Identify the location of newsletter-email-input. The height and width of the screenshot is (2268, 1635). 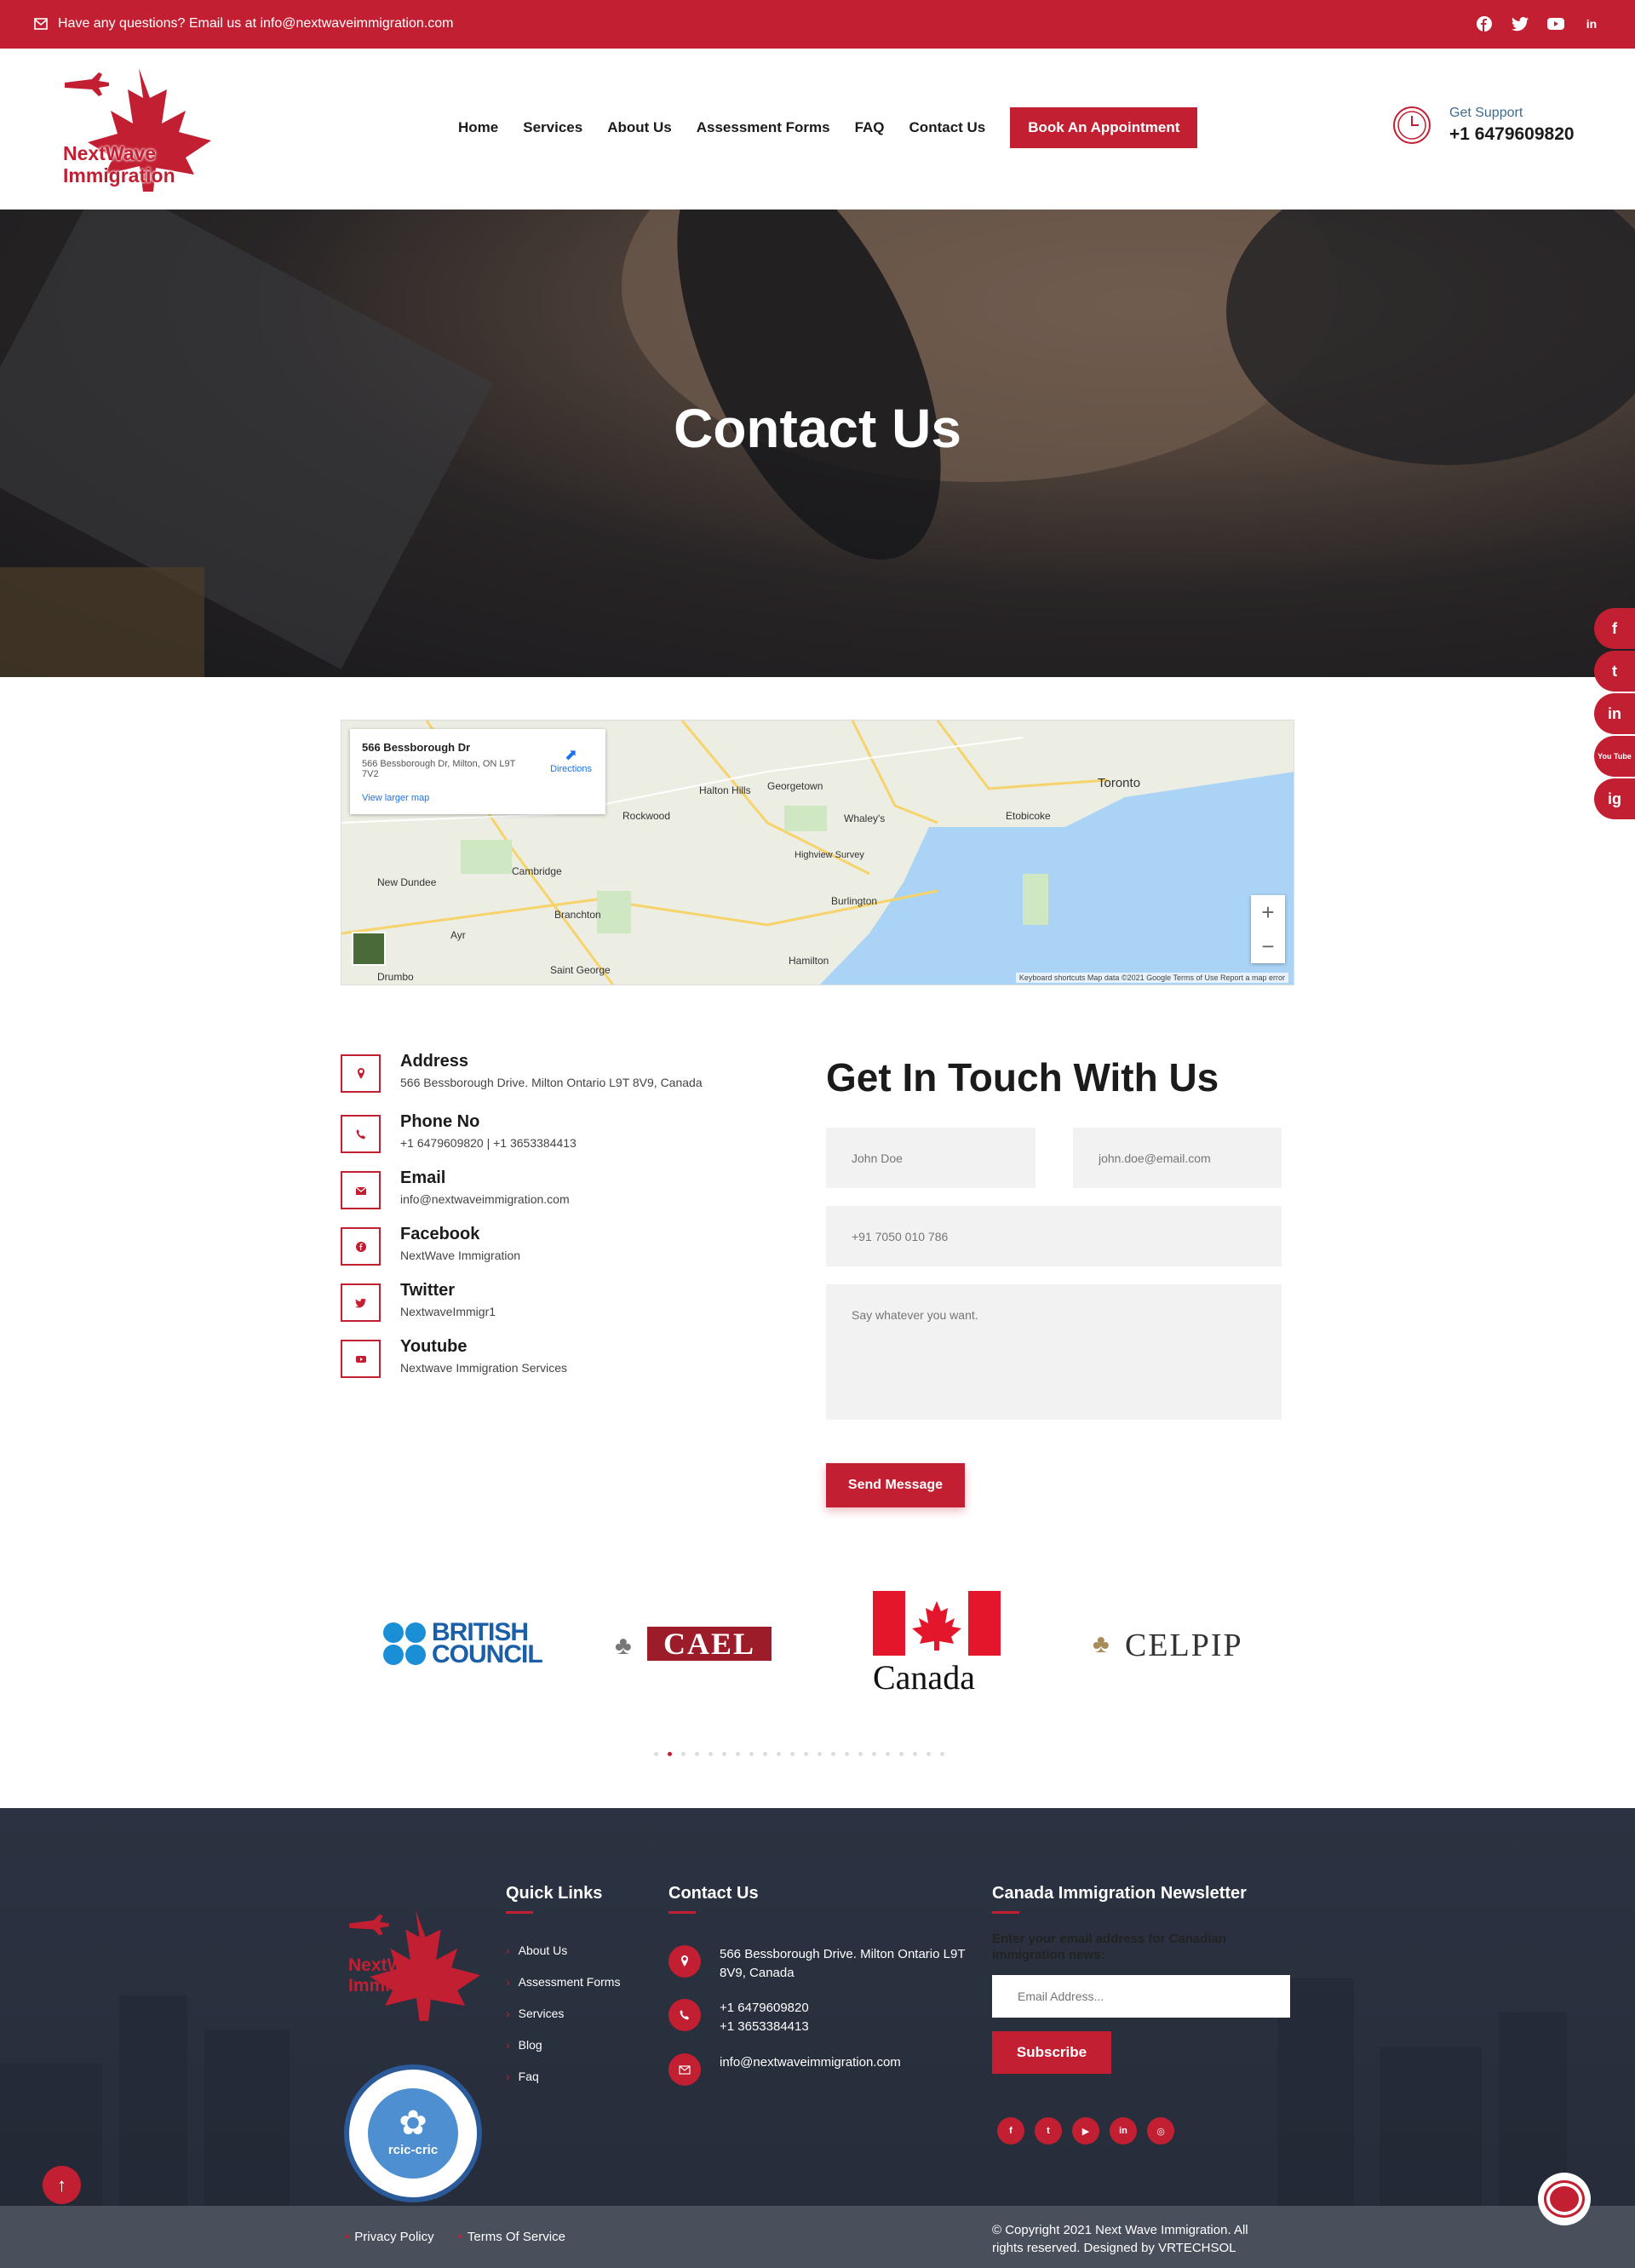
(1141, 1996).